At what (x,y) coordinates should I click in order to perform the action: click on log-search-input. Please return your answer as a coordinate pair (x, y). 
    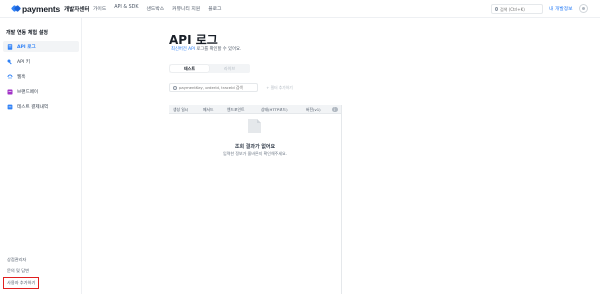
    Looking at the image, I should click on (218, 87).